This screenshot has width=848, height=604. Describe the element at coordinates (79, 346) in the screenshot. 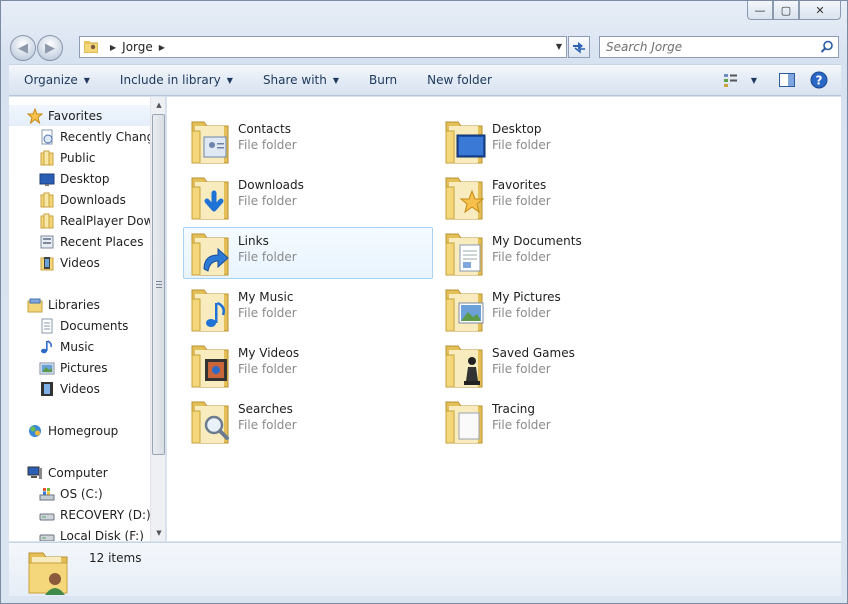

I see `nav-item-music: Music` at that location.